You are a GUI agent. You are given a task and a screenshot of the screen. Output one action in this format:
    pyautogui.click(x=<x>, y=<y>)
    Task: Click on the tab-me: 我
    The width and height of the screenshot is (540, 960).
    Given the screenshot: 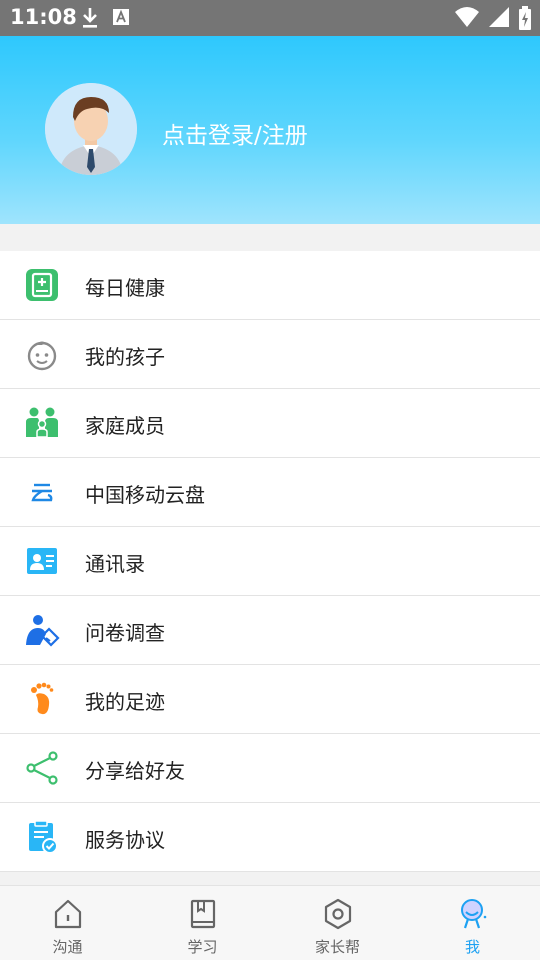 What is the action you would take?
    pyautogui.click(x=472, y=923)
    